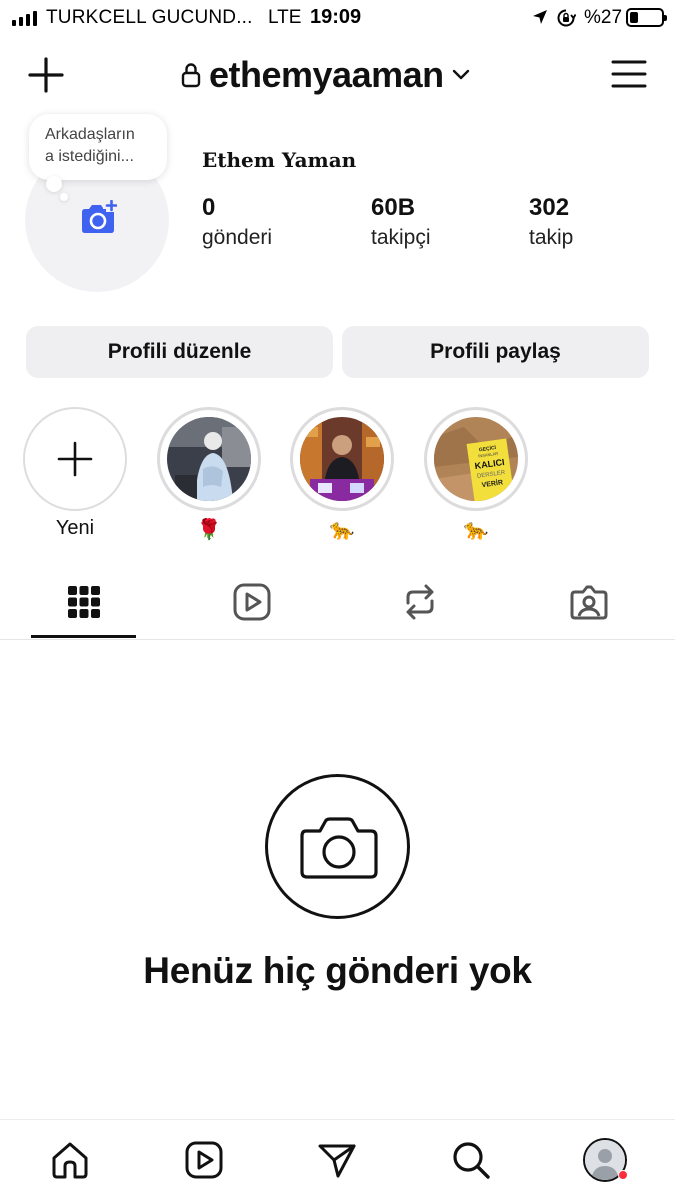 The width and height of the screenshot is (675, 1200). I want to click on lock-icon, so click(191, 75).